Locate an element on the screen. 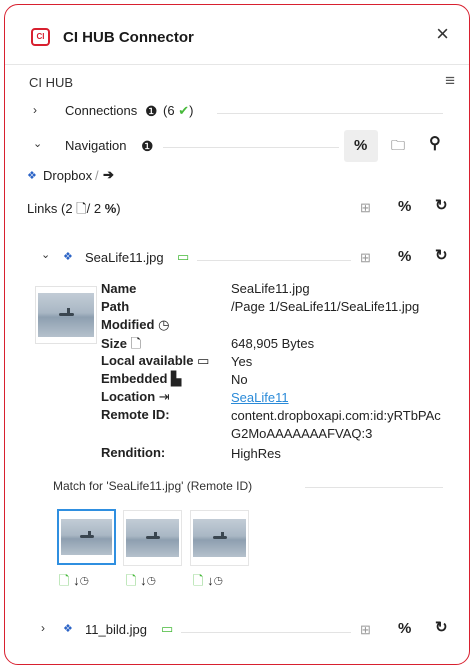 This screenshot has height=669, width=475. detail-label-remote-id: Remote ID: is located at coordinates (135, 414).